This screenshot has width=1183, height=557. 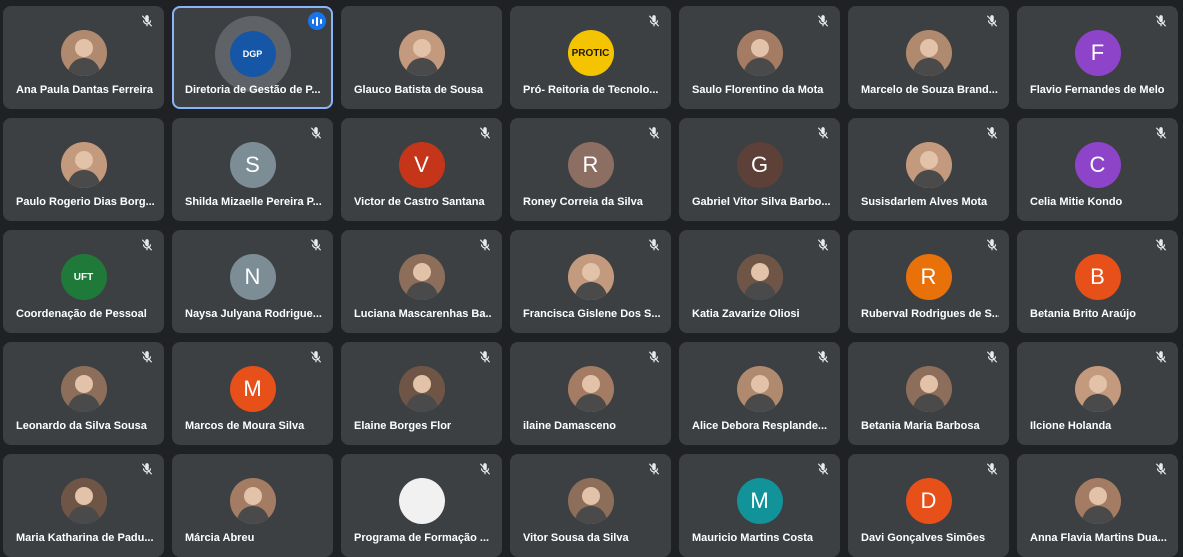 I want to click on participant-tile: V Victor de Castro Santana, so click(x=421, y=169).